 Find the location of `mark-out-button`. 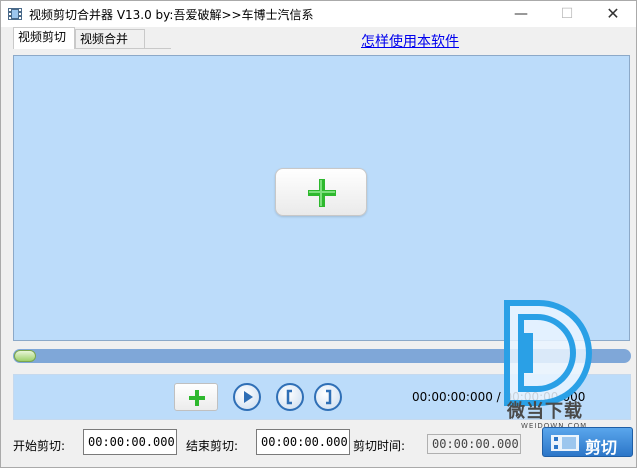

mark-out-button is located at coordinates (328, 397).